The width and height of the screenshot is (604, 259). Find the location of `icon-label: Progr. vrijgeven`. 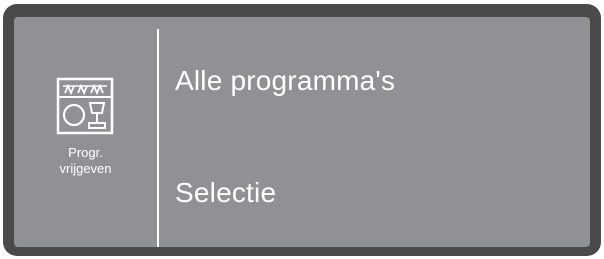

icon-label: Progr. vrijgeven is located at coordinates (85, 161).